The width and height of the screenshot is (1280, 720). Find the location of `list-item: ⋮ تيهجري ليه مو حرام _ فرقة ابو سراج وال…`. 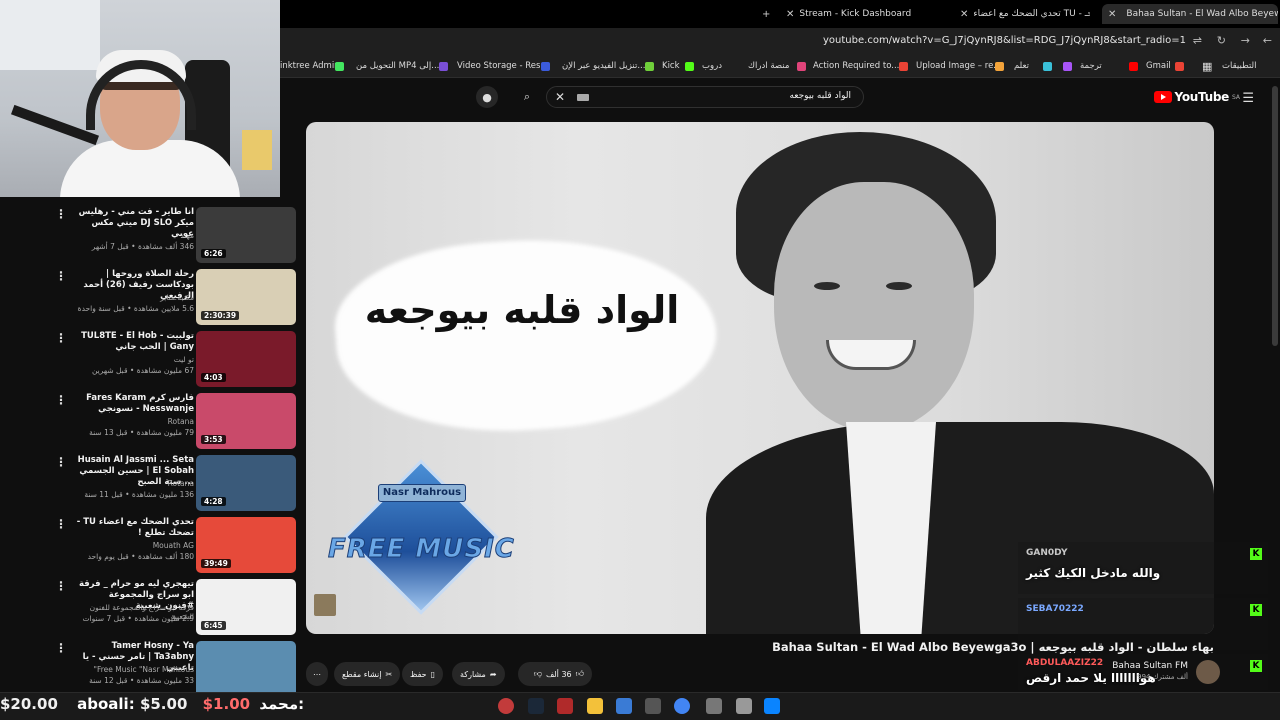

list-item: ⋮ تيهجري ليه مو حرام _ فرقة ابو سراج وال… is located at coordinates (150, 602).